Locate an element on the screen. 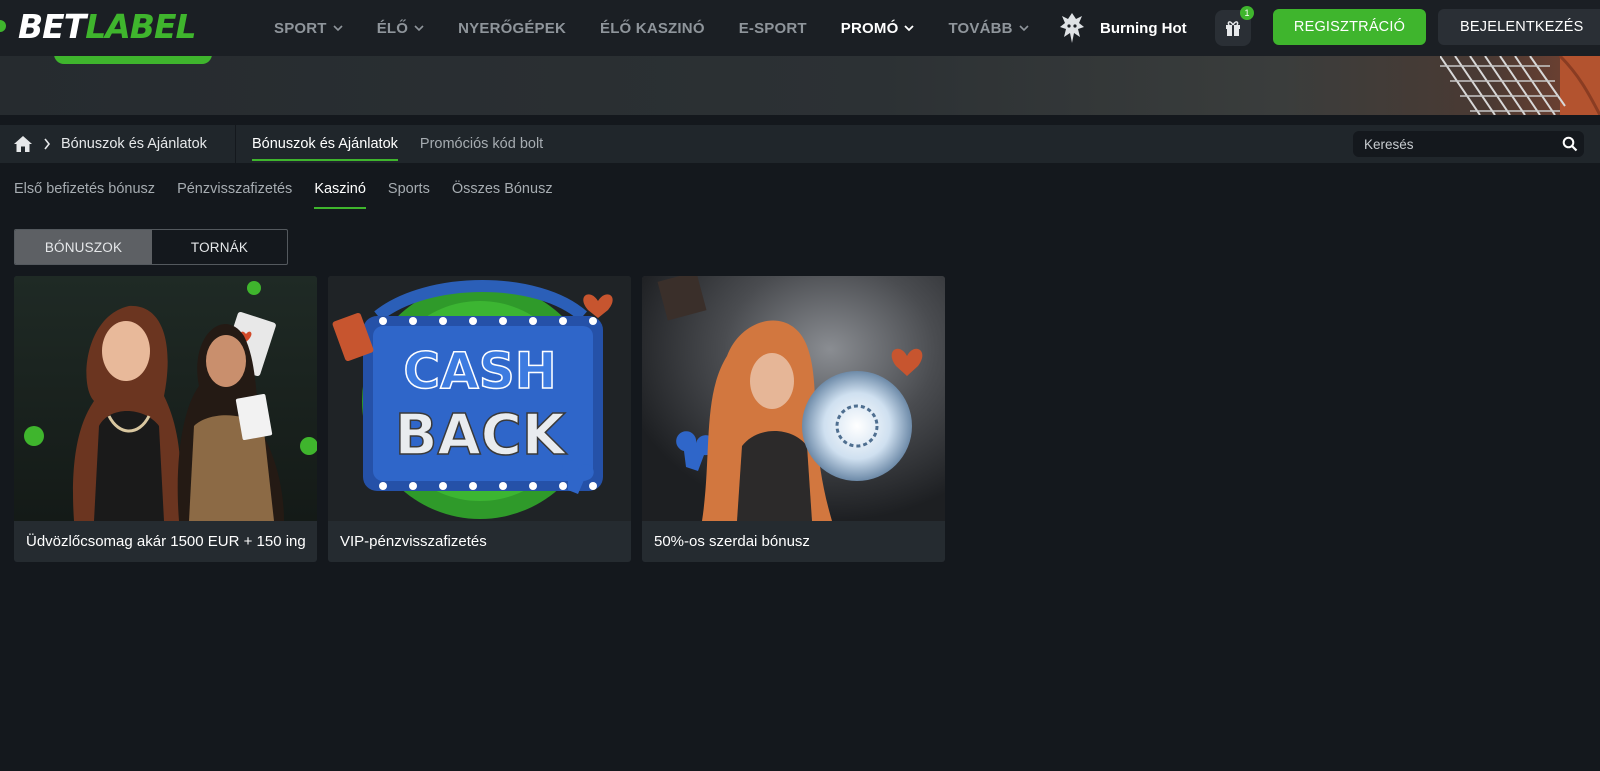  tab-bonuses-offers: Bónuszok és Ajánlatok is located at coordinates (325, 144).